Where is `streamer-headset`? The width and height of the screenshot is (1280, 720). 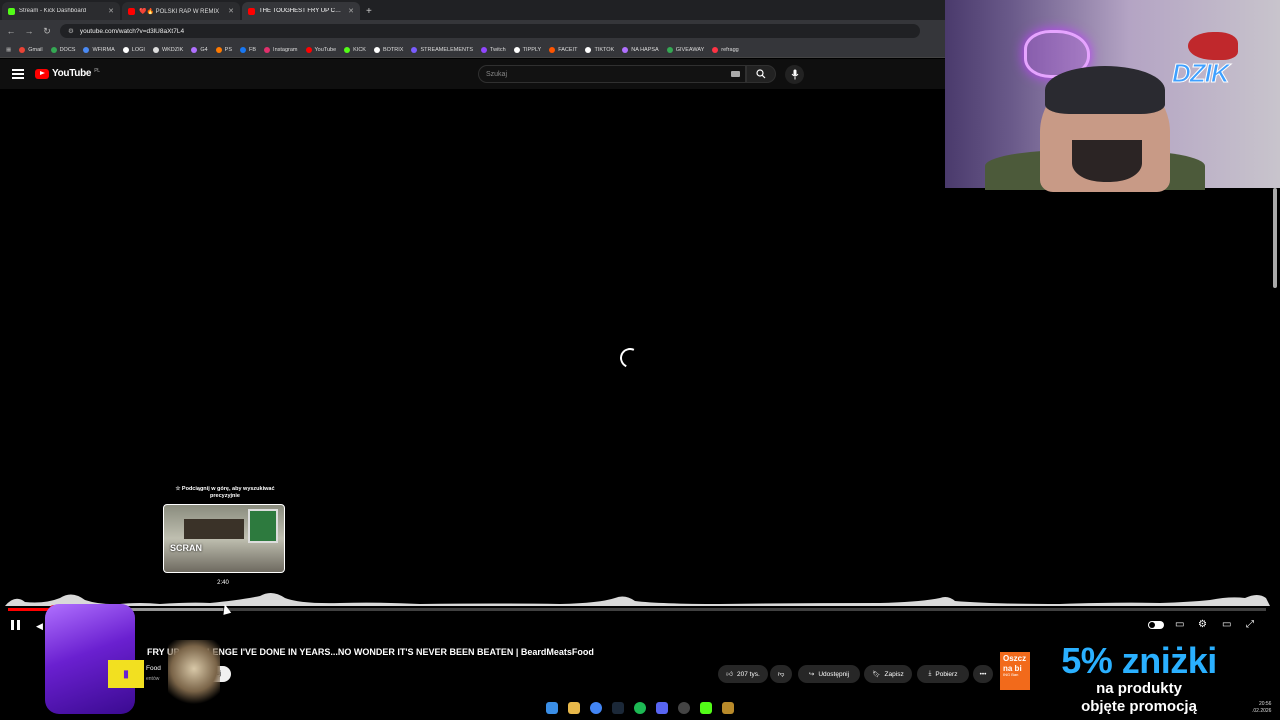
streamer-headset is located at coordinates (1105, 90).